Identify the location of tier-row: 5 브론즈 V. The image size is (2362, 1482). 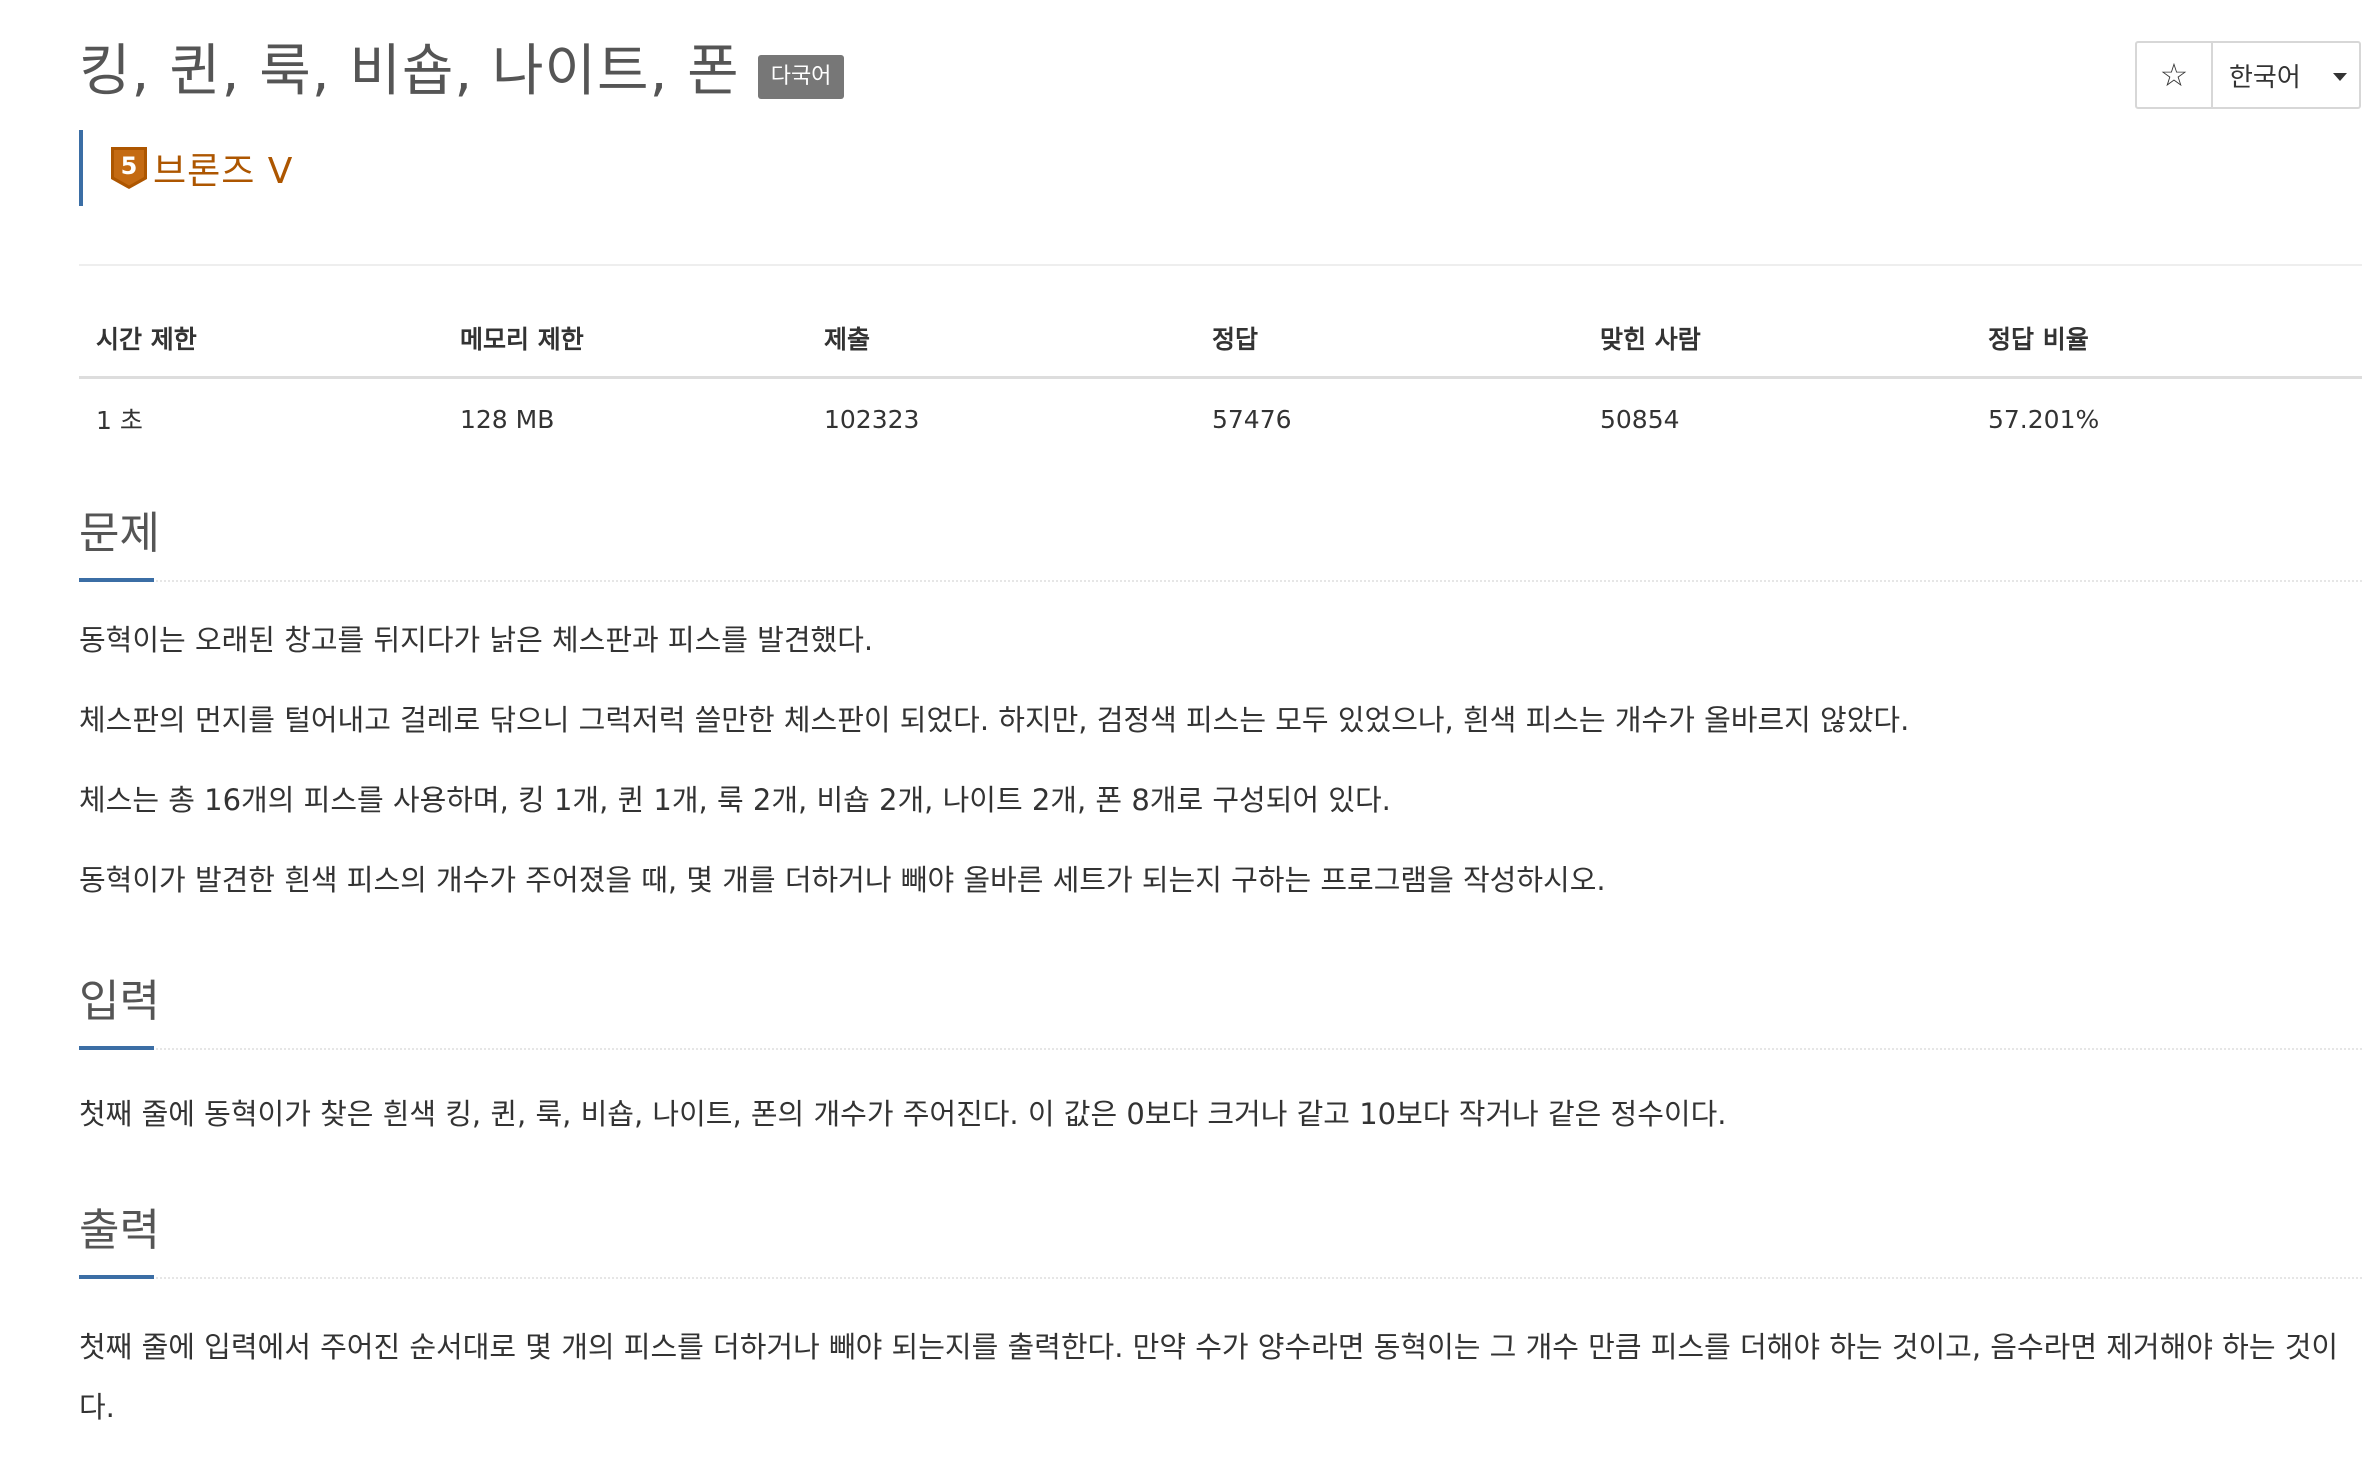
(186, 168).